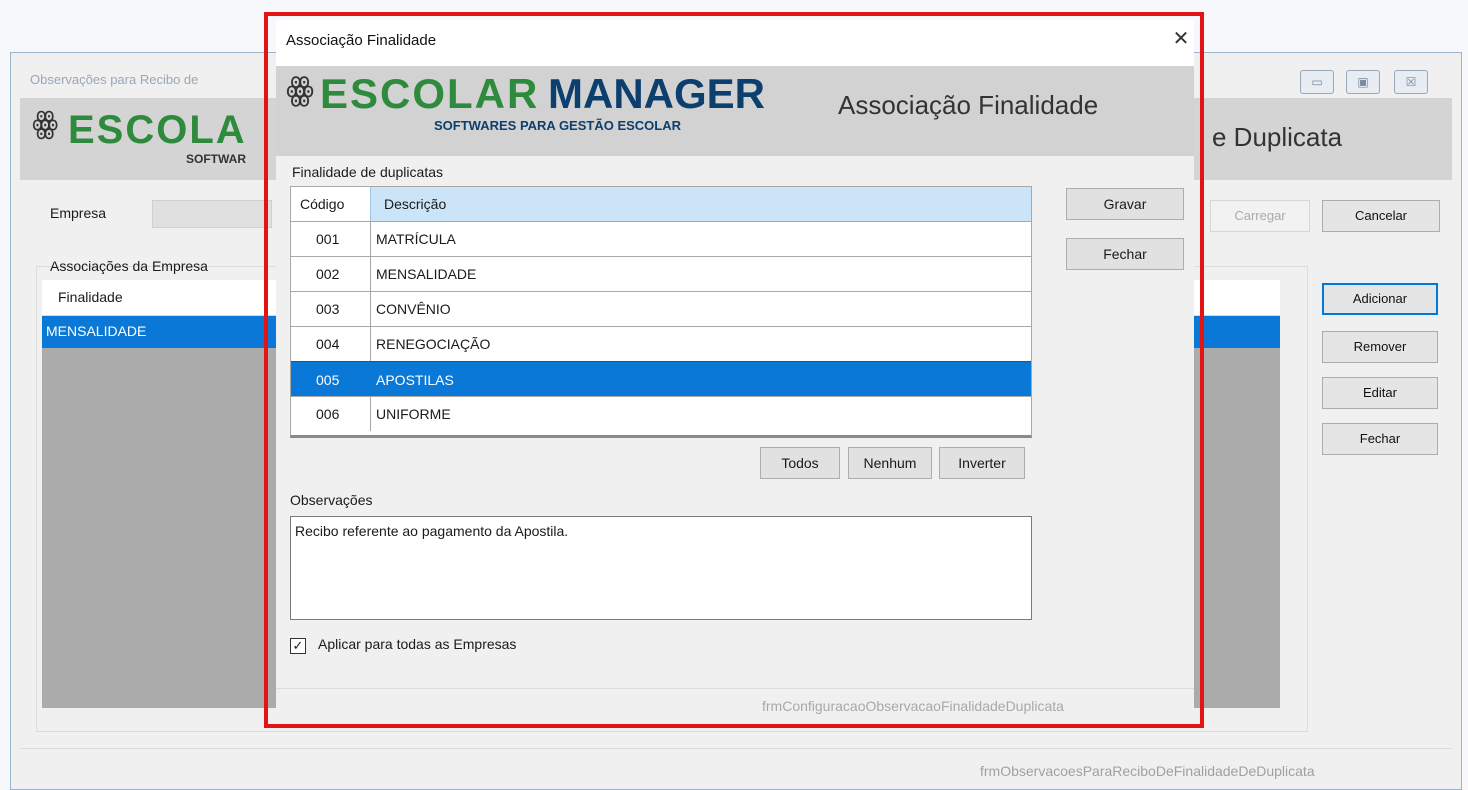  I want to click on carregar-button: Carregar, so click(1260, 216).